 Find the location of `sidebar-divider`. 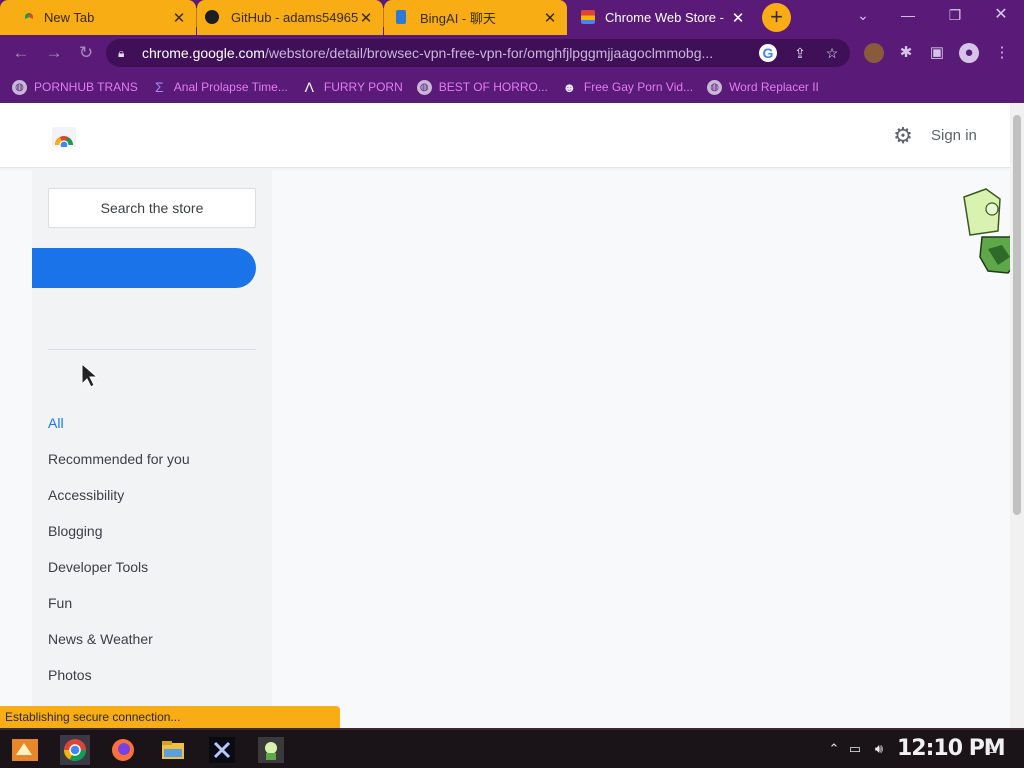

sidebar-divider is located at coordinates (152, 349).